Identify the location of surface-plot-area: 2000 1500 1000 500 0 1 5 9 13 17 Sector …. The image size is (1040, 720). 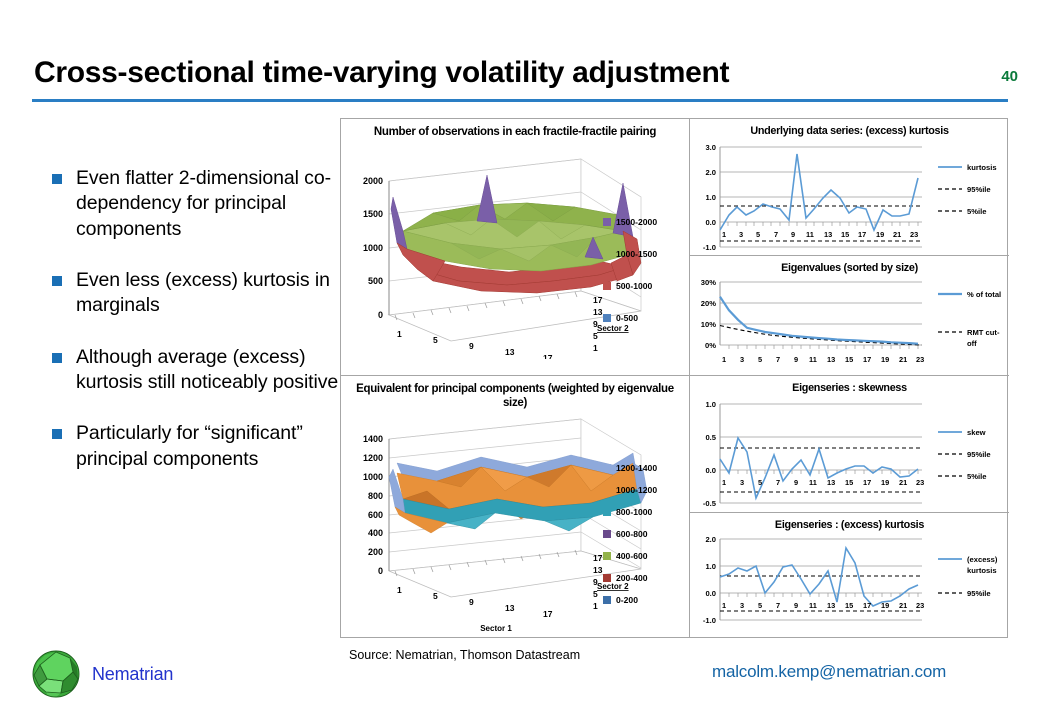
(515, 257).